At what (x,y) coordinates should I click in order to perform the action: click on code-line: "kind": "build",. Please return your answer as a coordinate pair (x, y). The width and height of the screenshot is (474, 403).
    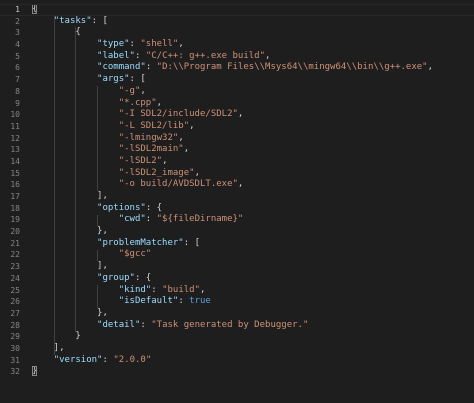
    Looking at the image, I should click on (253, 291).